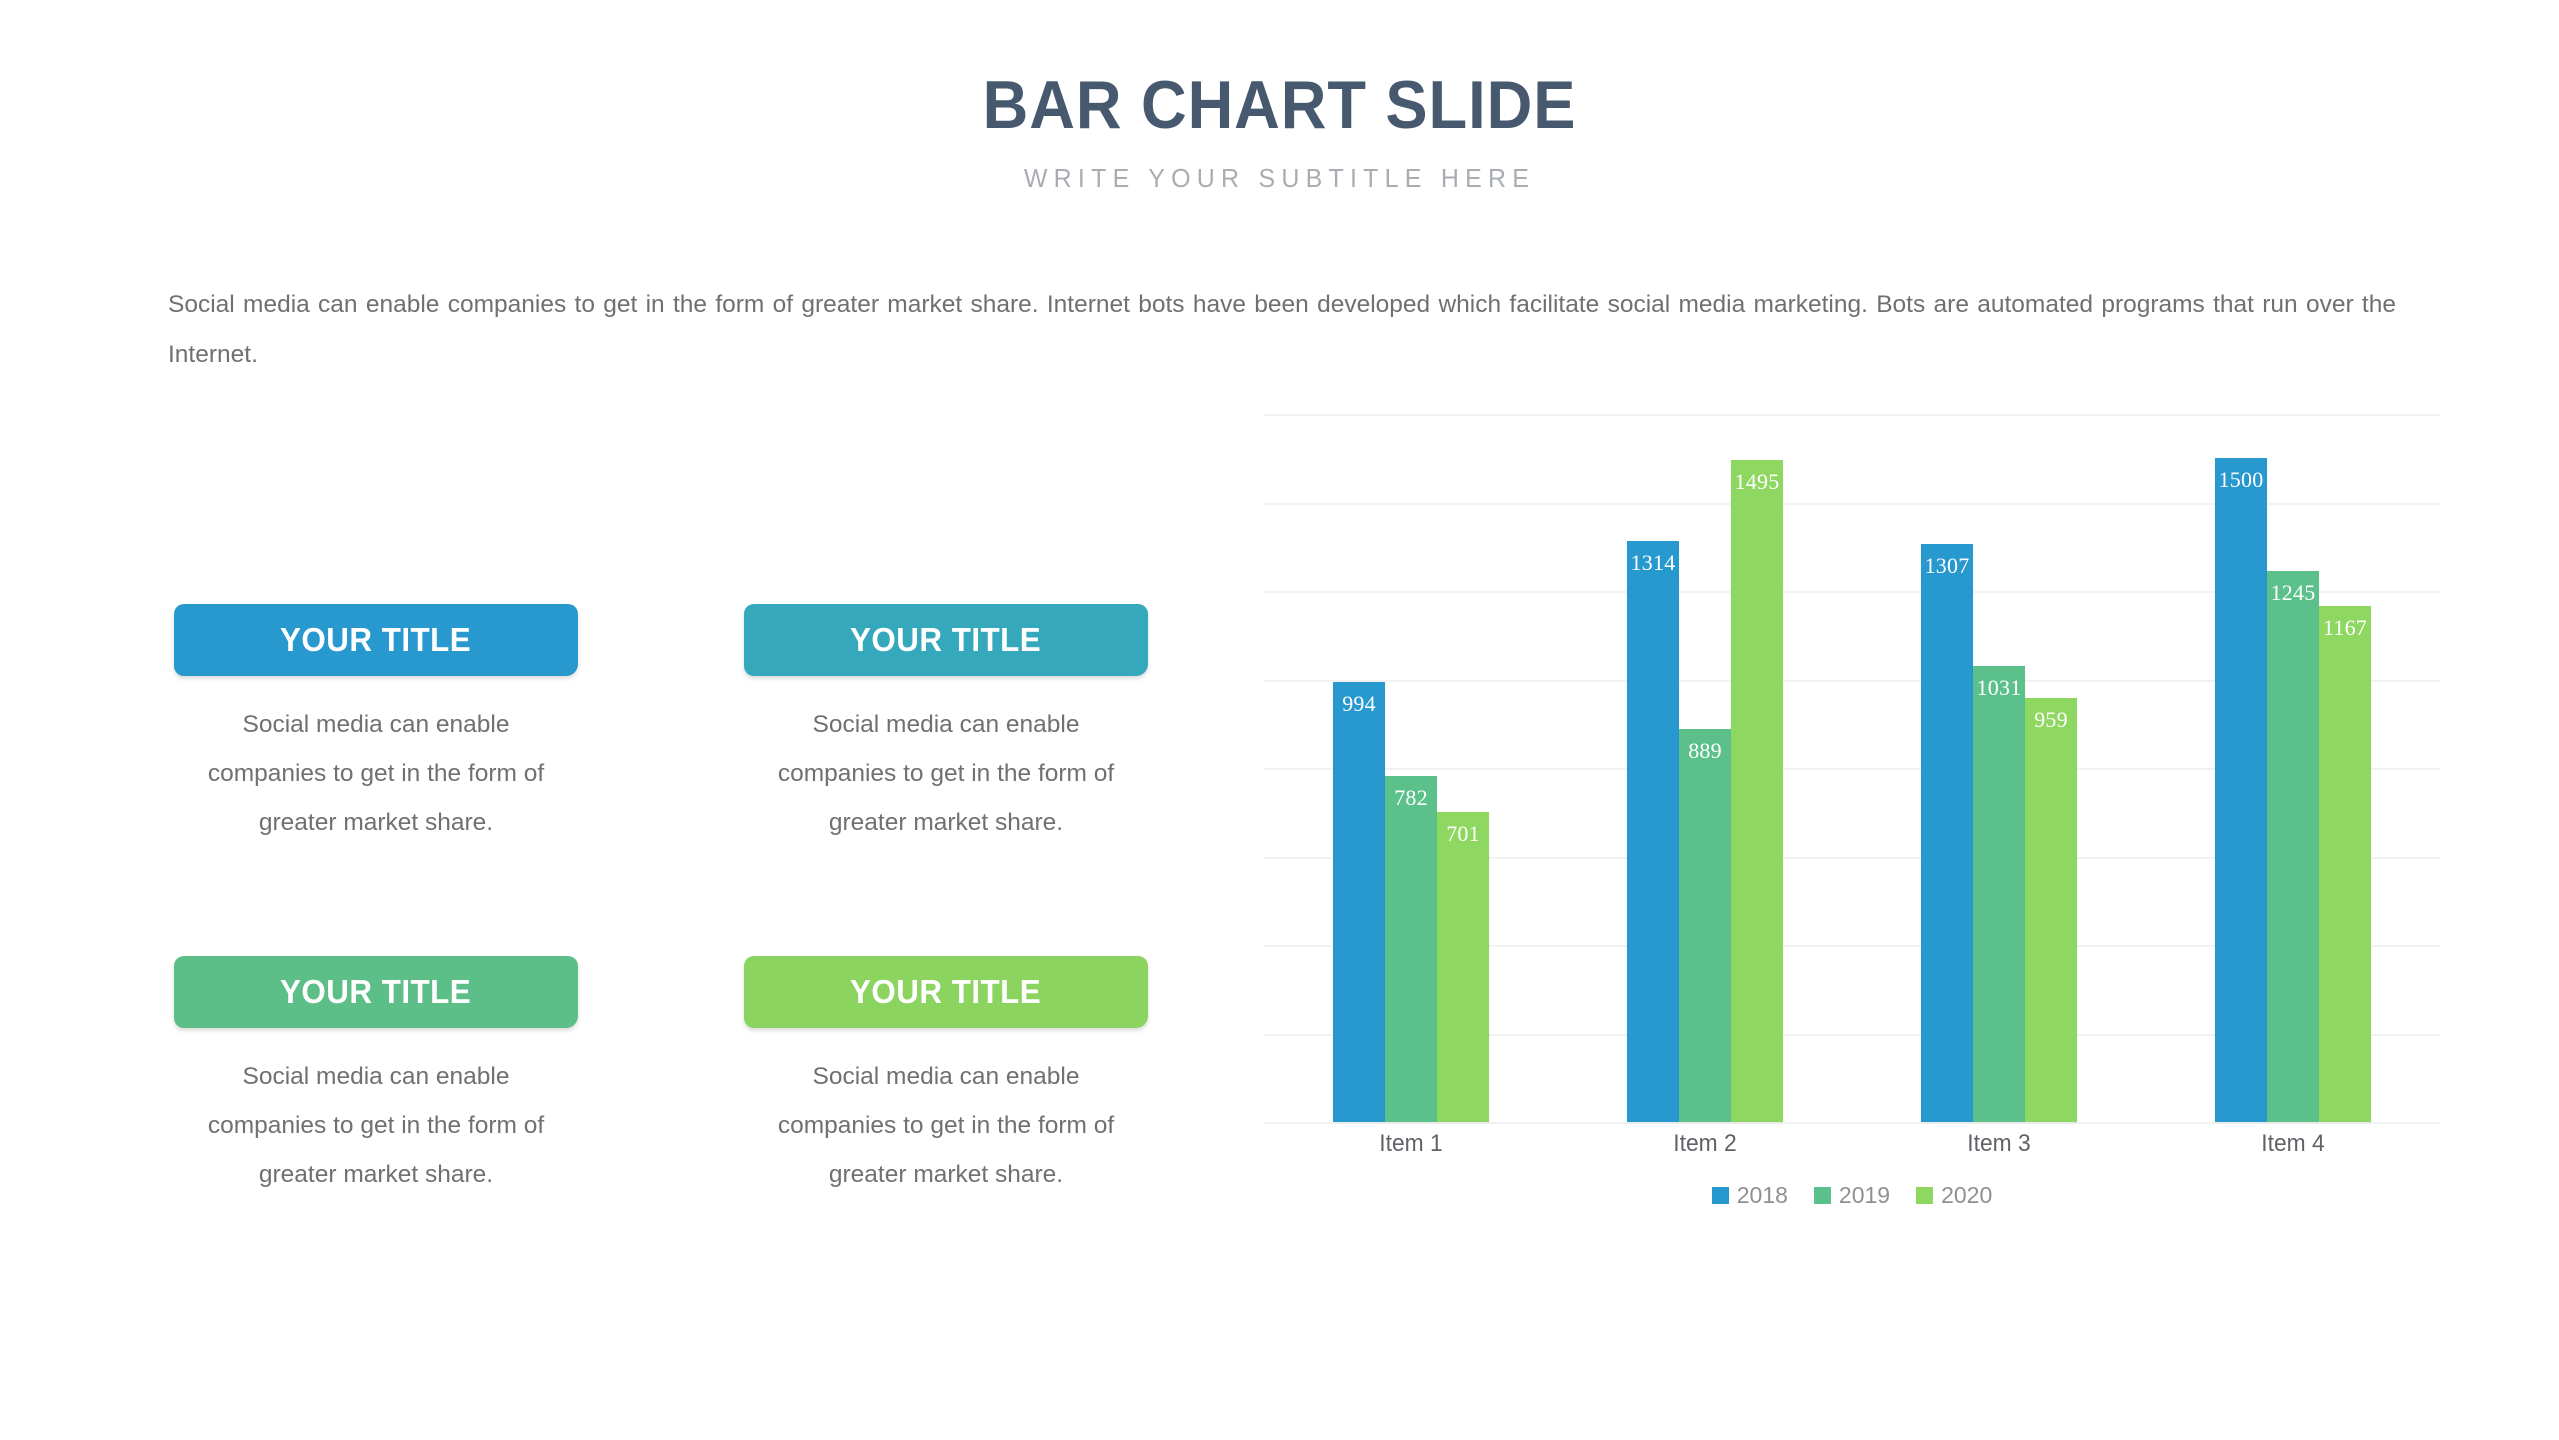  I want to click on feature-badge-4: YOUR TITLE, so click(946, 992).